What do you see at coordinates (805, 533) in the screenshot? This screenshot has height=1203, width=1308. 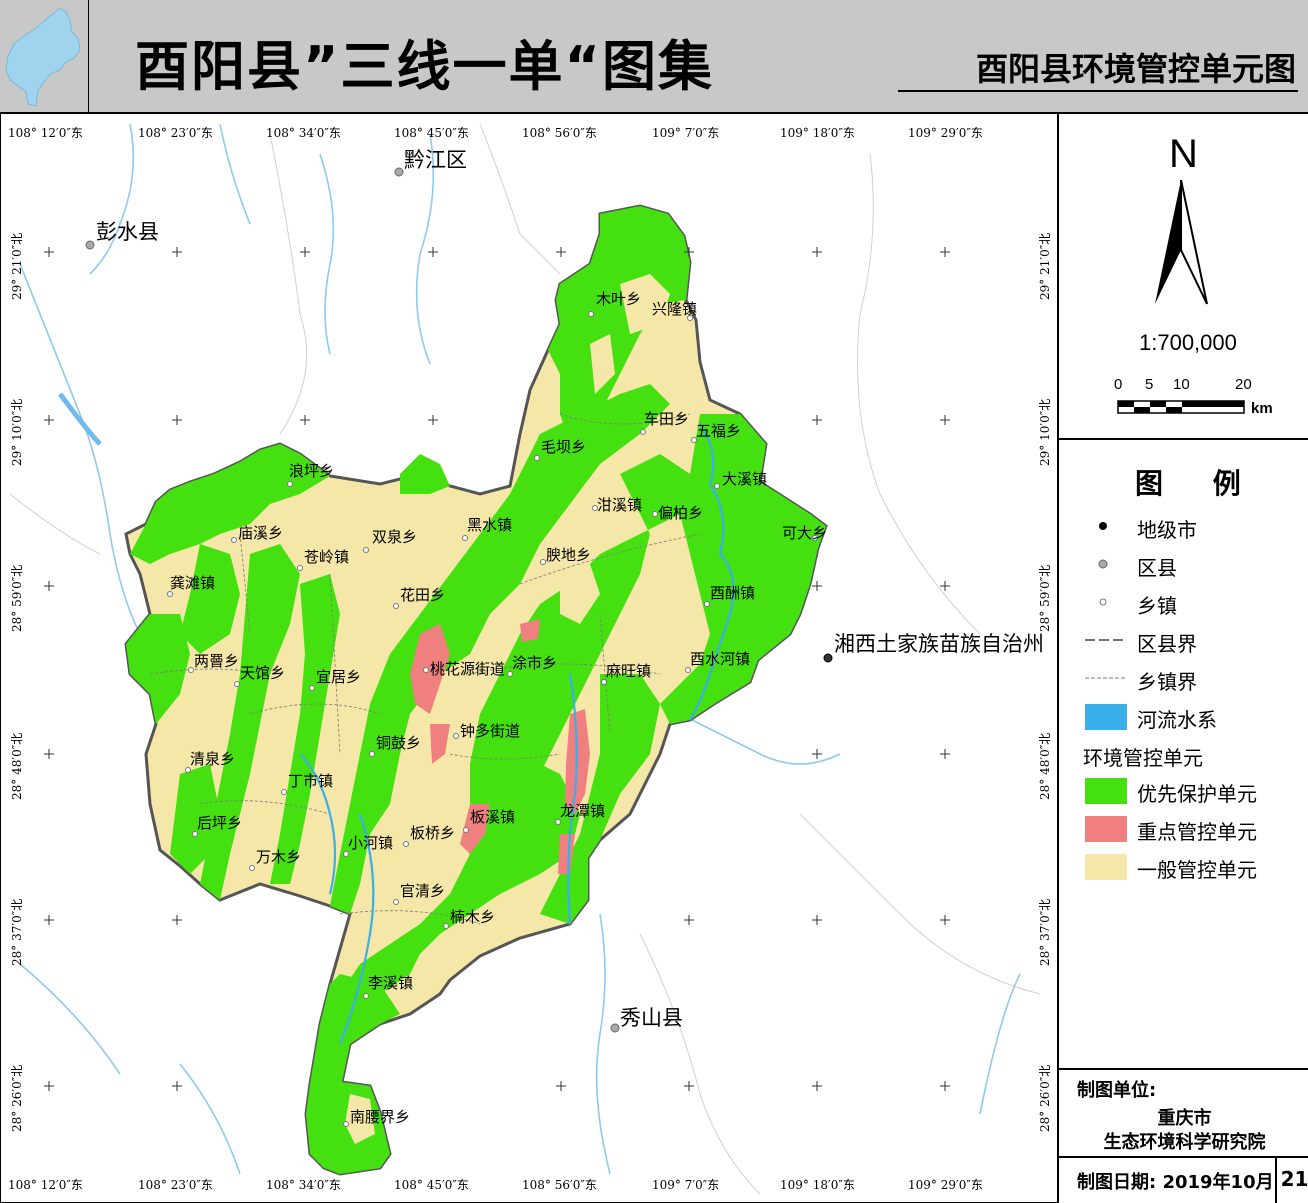 I see `town-label: 可大乡` at bounding box center [805, 533].